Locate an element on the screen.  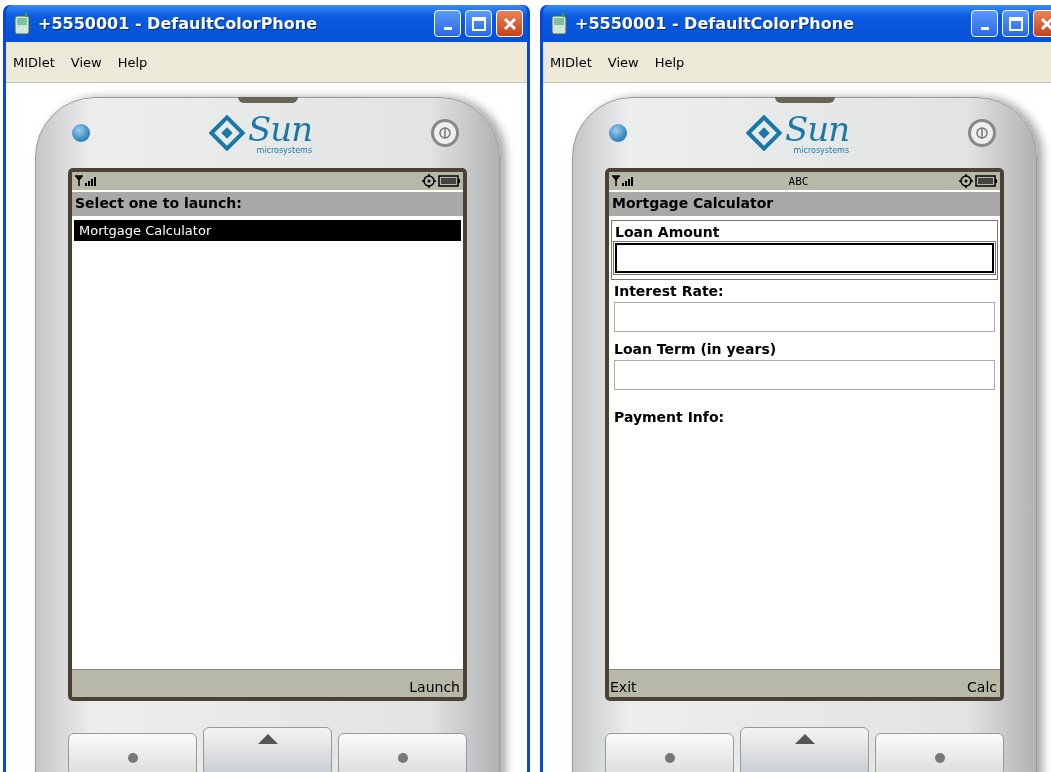
soft-key: Exit is located at coordinates (623, 687).